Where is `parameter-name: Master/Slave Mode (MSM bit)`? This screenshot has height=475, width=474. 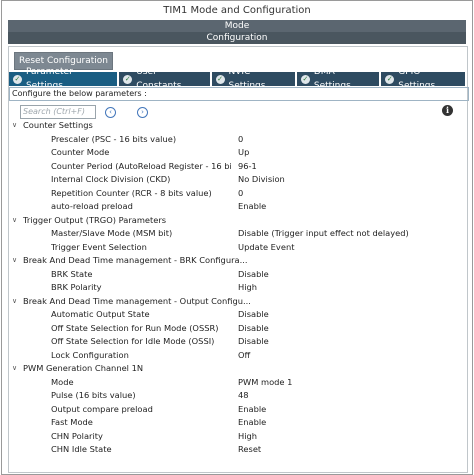 parameter-name: Master/Slave Mode (MSM bit) is located at coordinates (112, 233).